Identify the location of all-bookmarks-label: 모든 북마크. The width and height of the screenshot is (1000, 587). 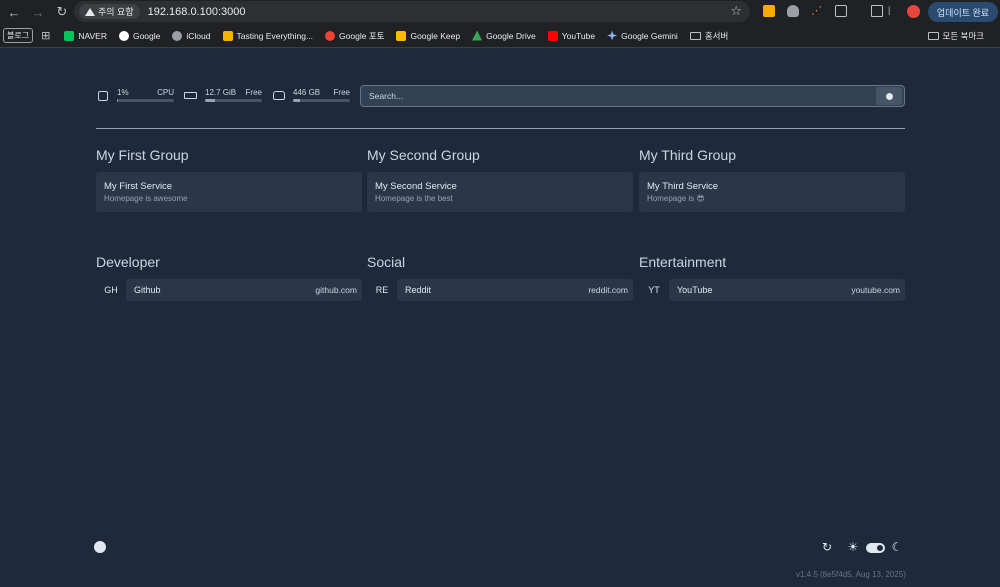
(963, 36).